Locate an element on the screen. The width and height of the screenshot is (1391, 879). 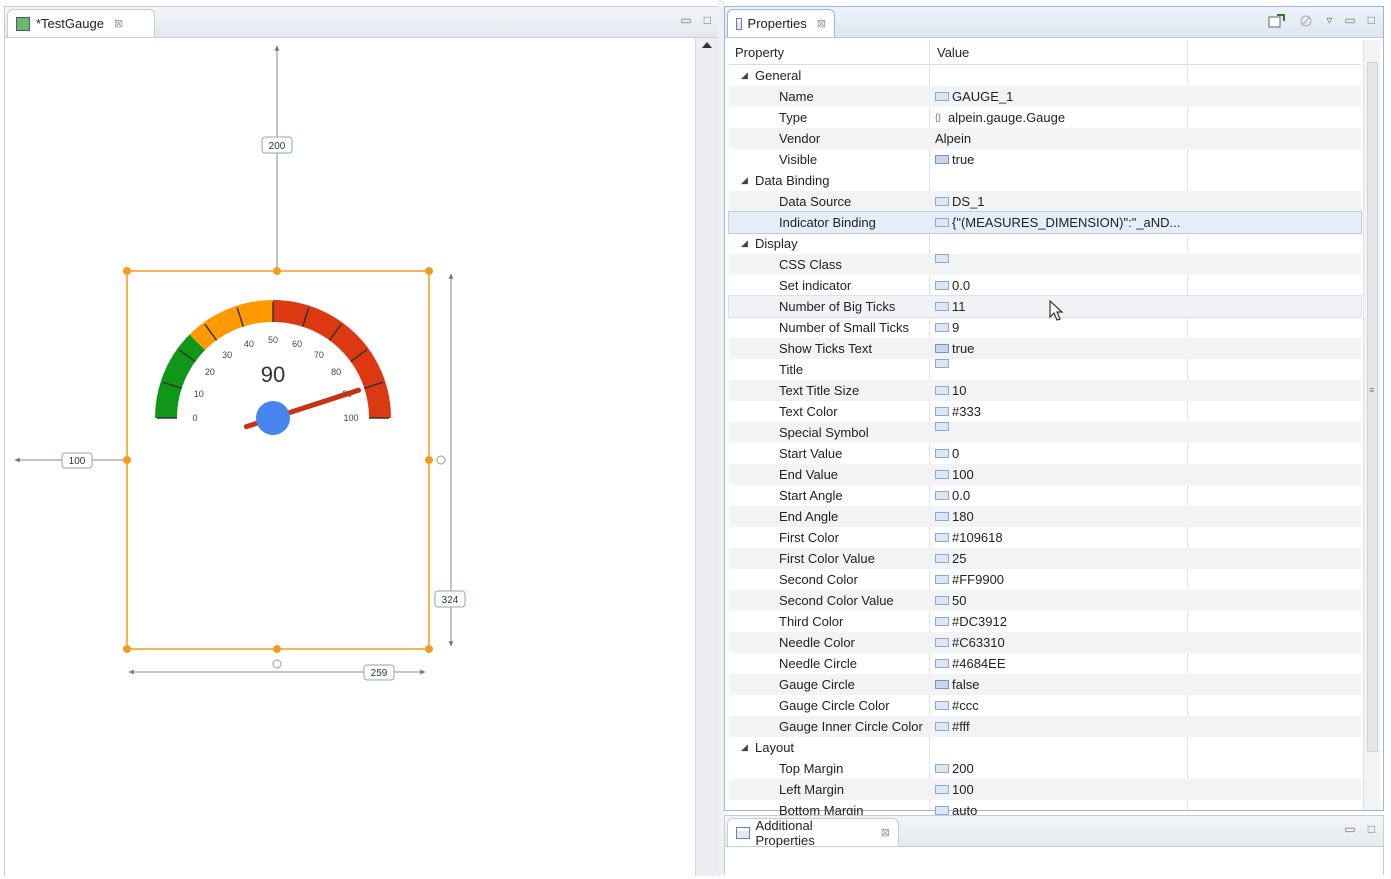
category-row: ◢ Data Binding is located at coordinates (1045, 180).